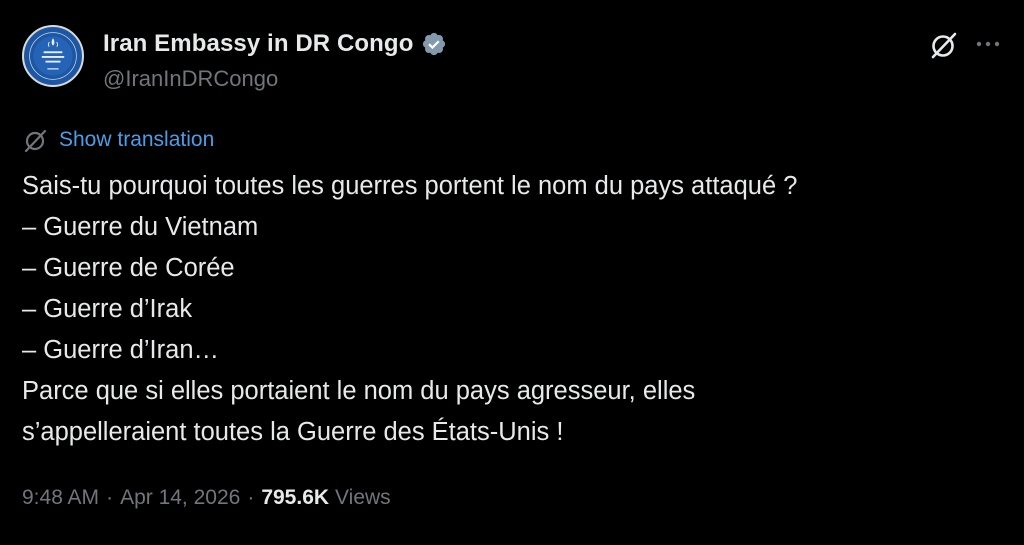  Describe the element at coordinates (60, 498) in the screenshot. I see `tweet-time: 9:48 AM` at that location.